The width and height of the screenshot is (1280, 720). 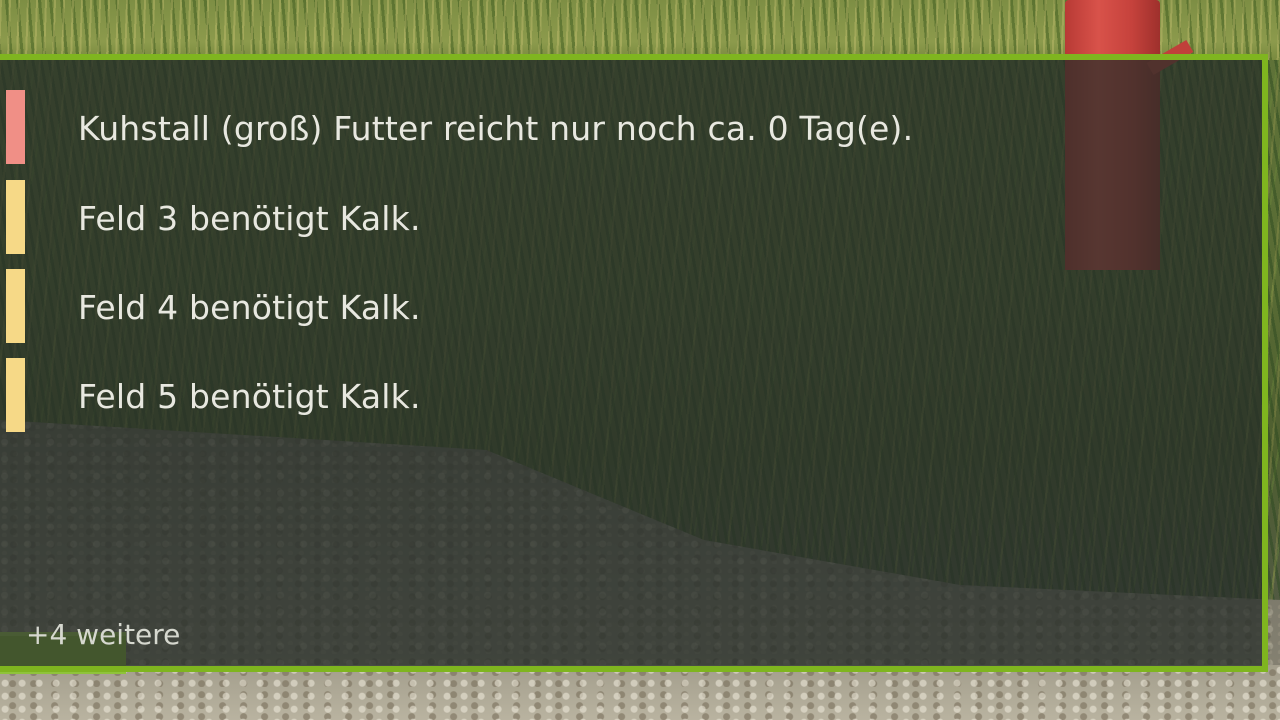 I want to click on notification-item: Feld 3 benötigt Kalk., so click(x=606, y=218).